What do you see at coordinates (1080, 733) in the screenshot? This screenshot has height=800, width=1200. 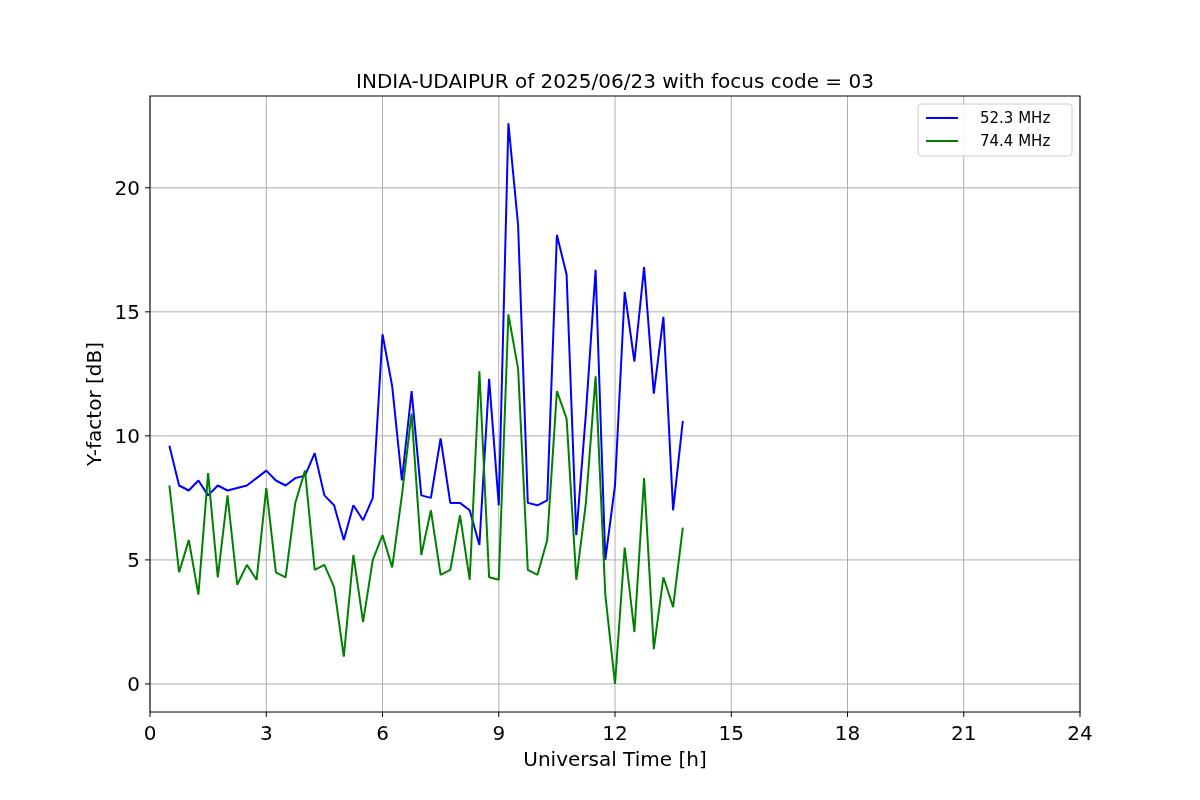 I see `x-tick-label: 24` at bounding box center [1080, 733].